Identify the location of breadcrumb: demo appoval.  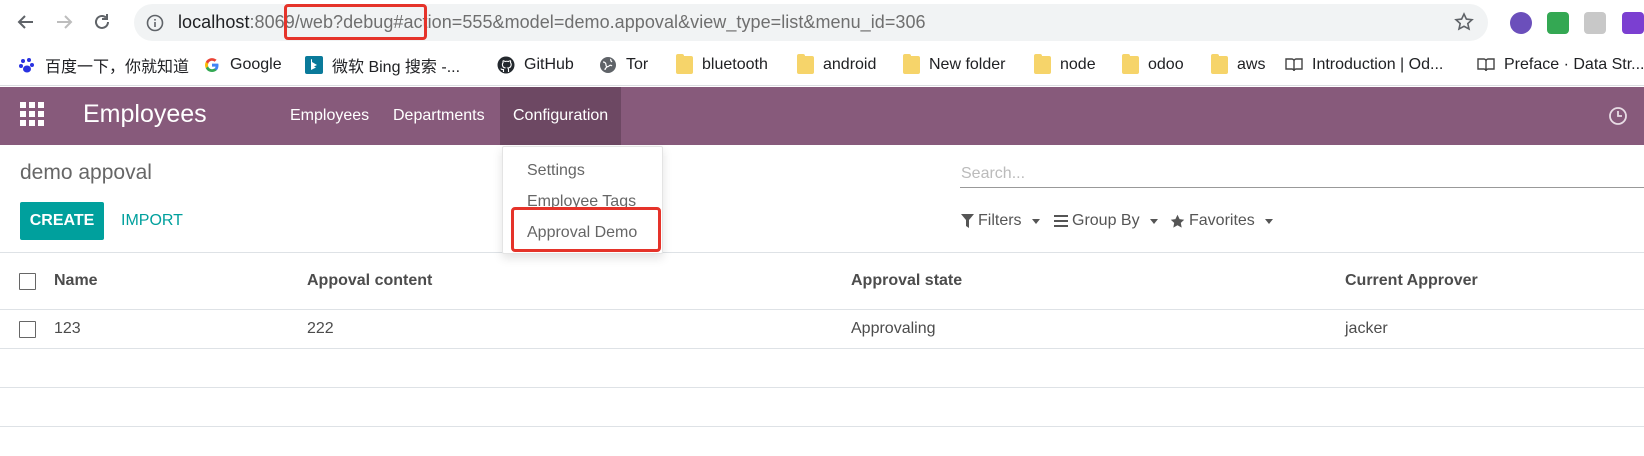
(86, 172).